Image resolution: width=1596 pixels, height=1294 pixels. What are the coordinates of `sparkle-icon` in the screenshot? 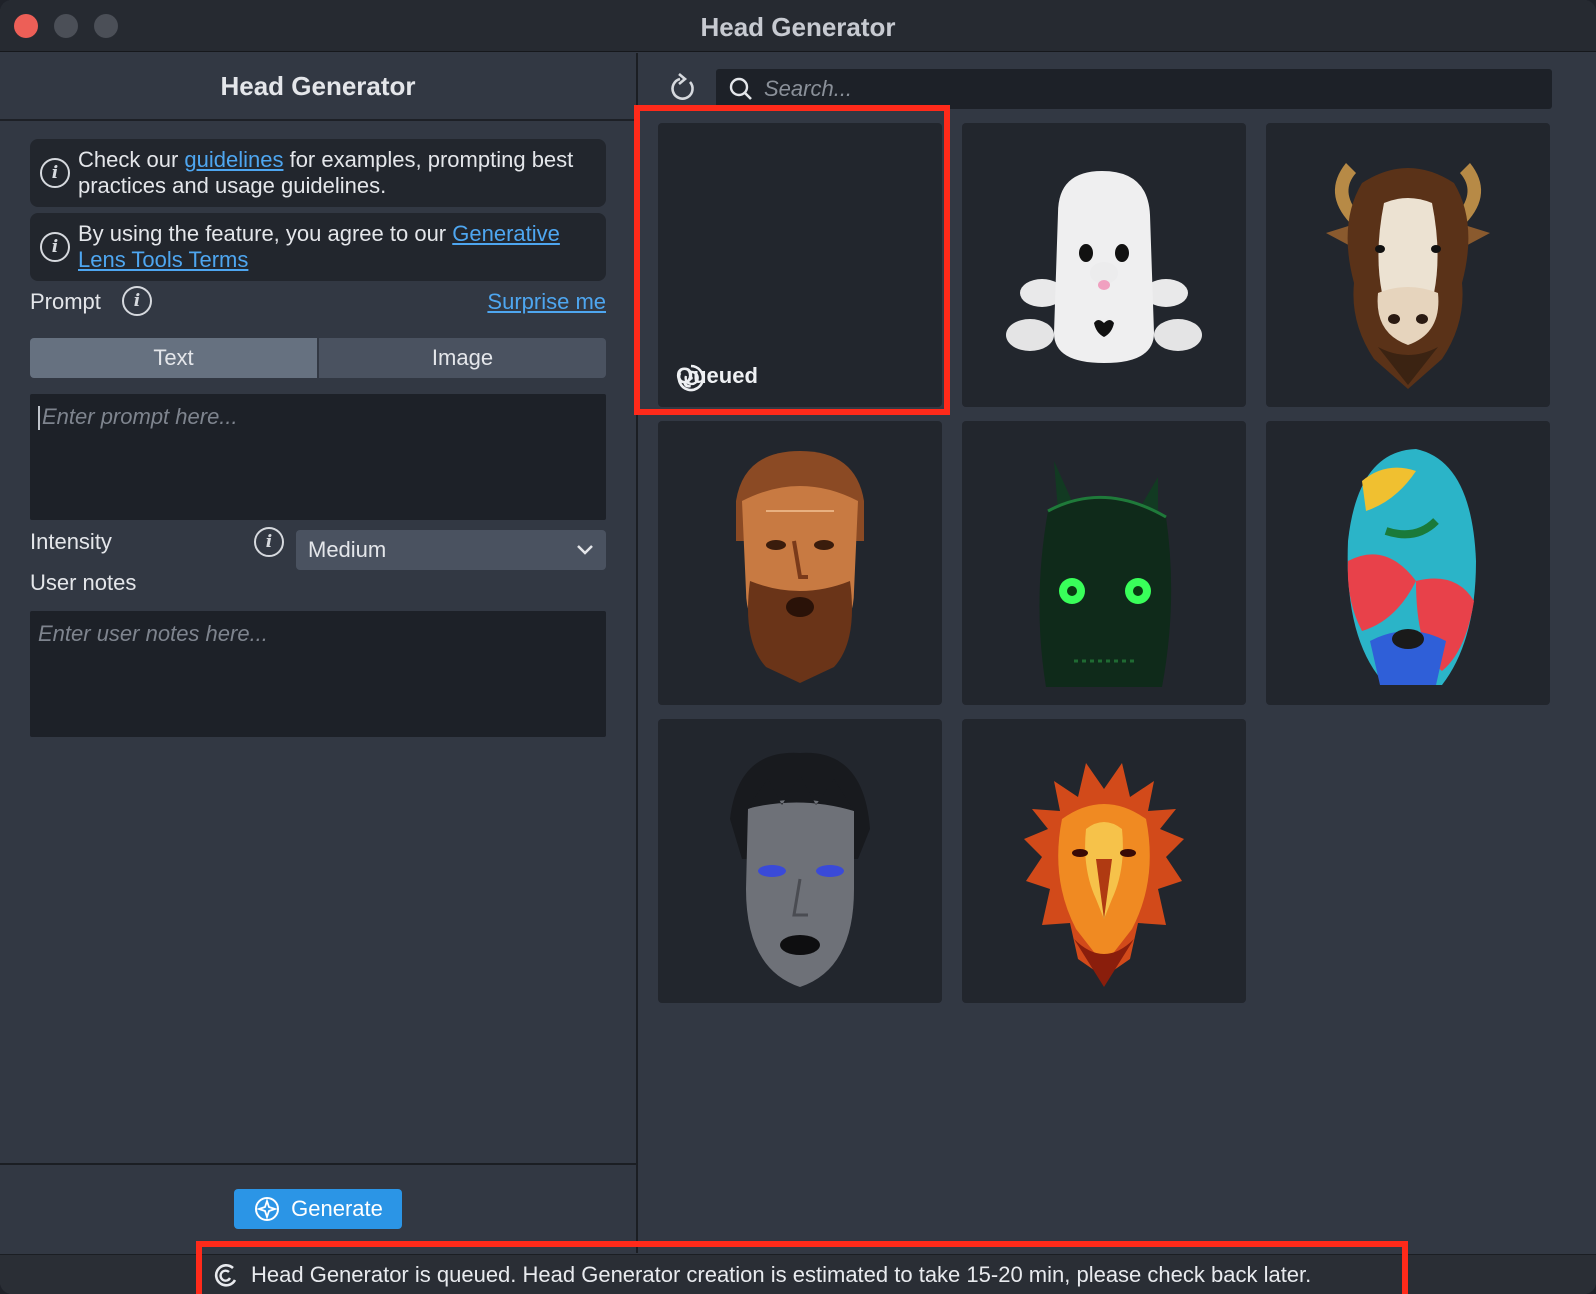 It's located at (267, 1209).